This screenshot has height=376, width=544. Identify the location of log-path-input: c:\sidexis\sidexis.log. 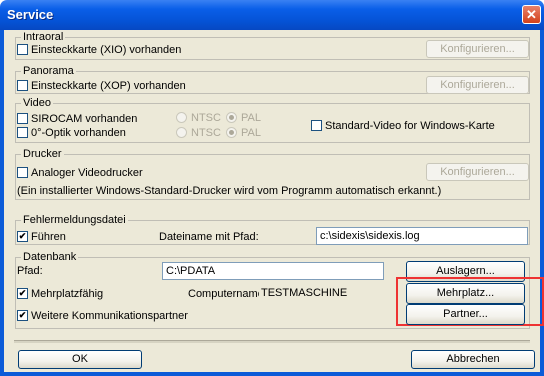
(422, 236).